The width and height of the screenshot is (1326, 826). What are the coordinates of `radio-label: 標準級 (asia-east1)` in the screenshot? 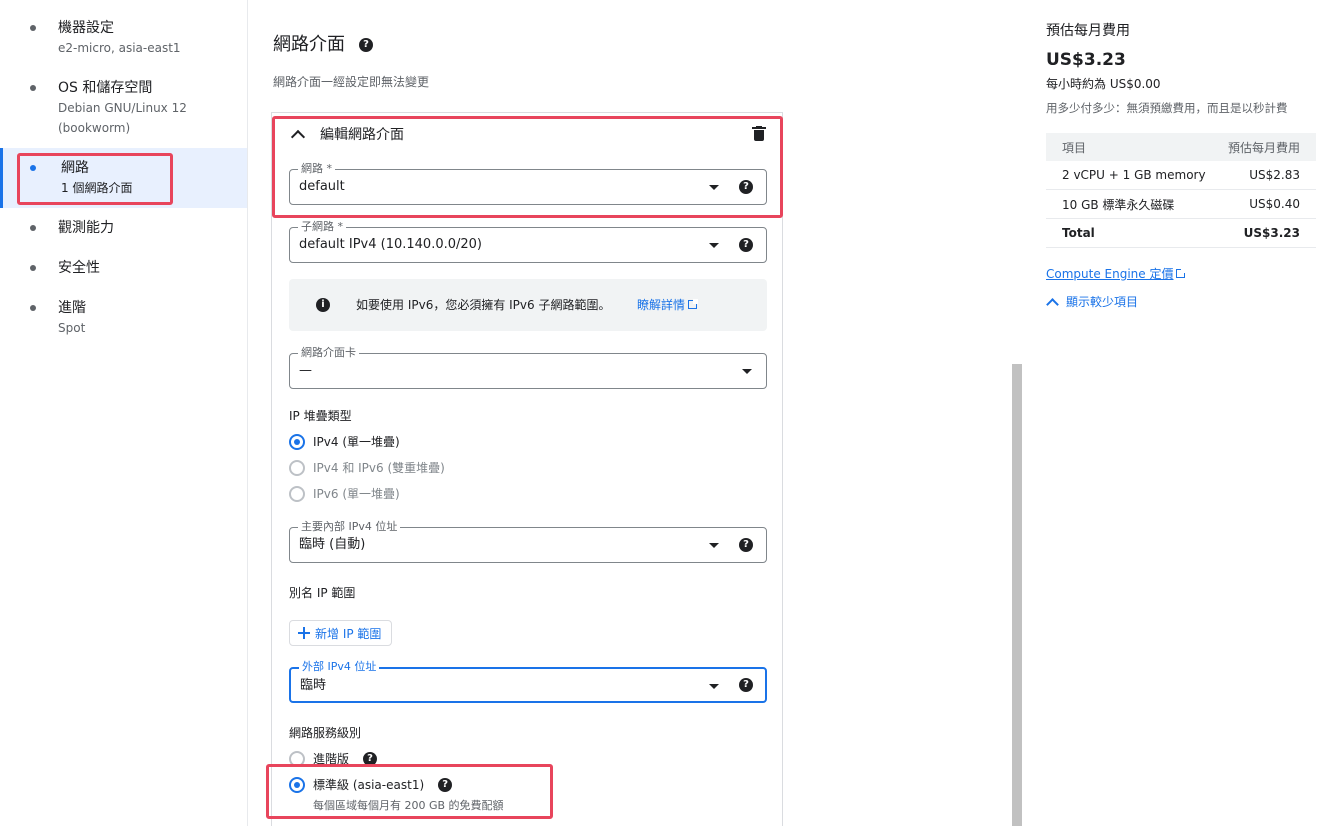 It's located at (369, 785).